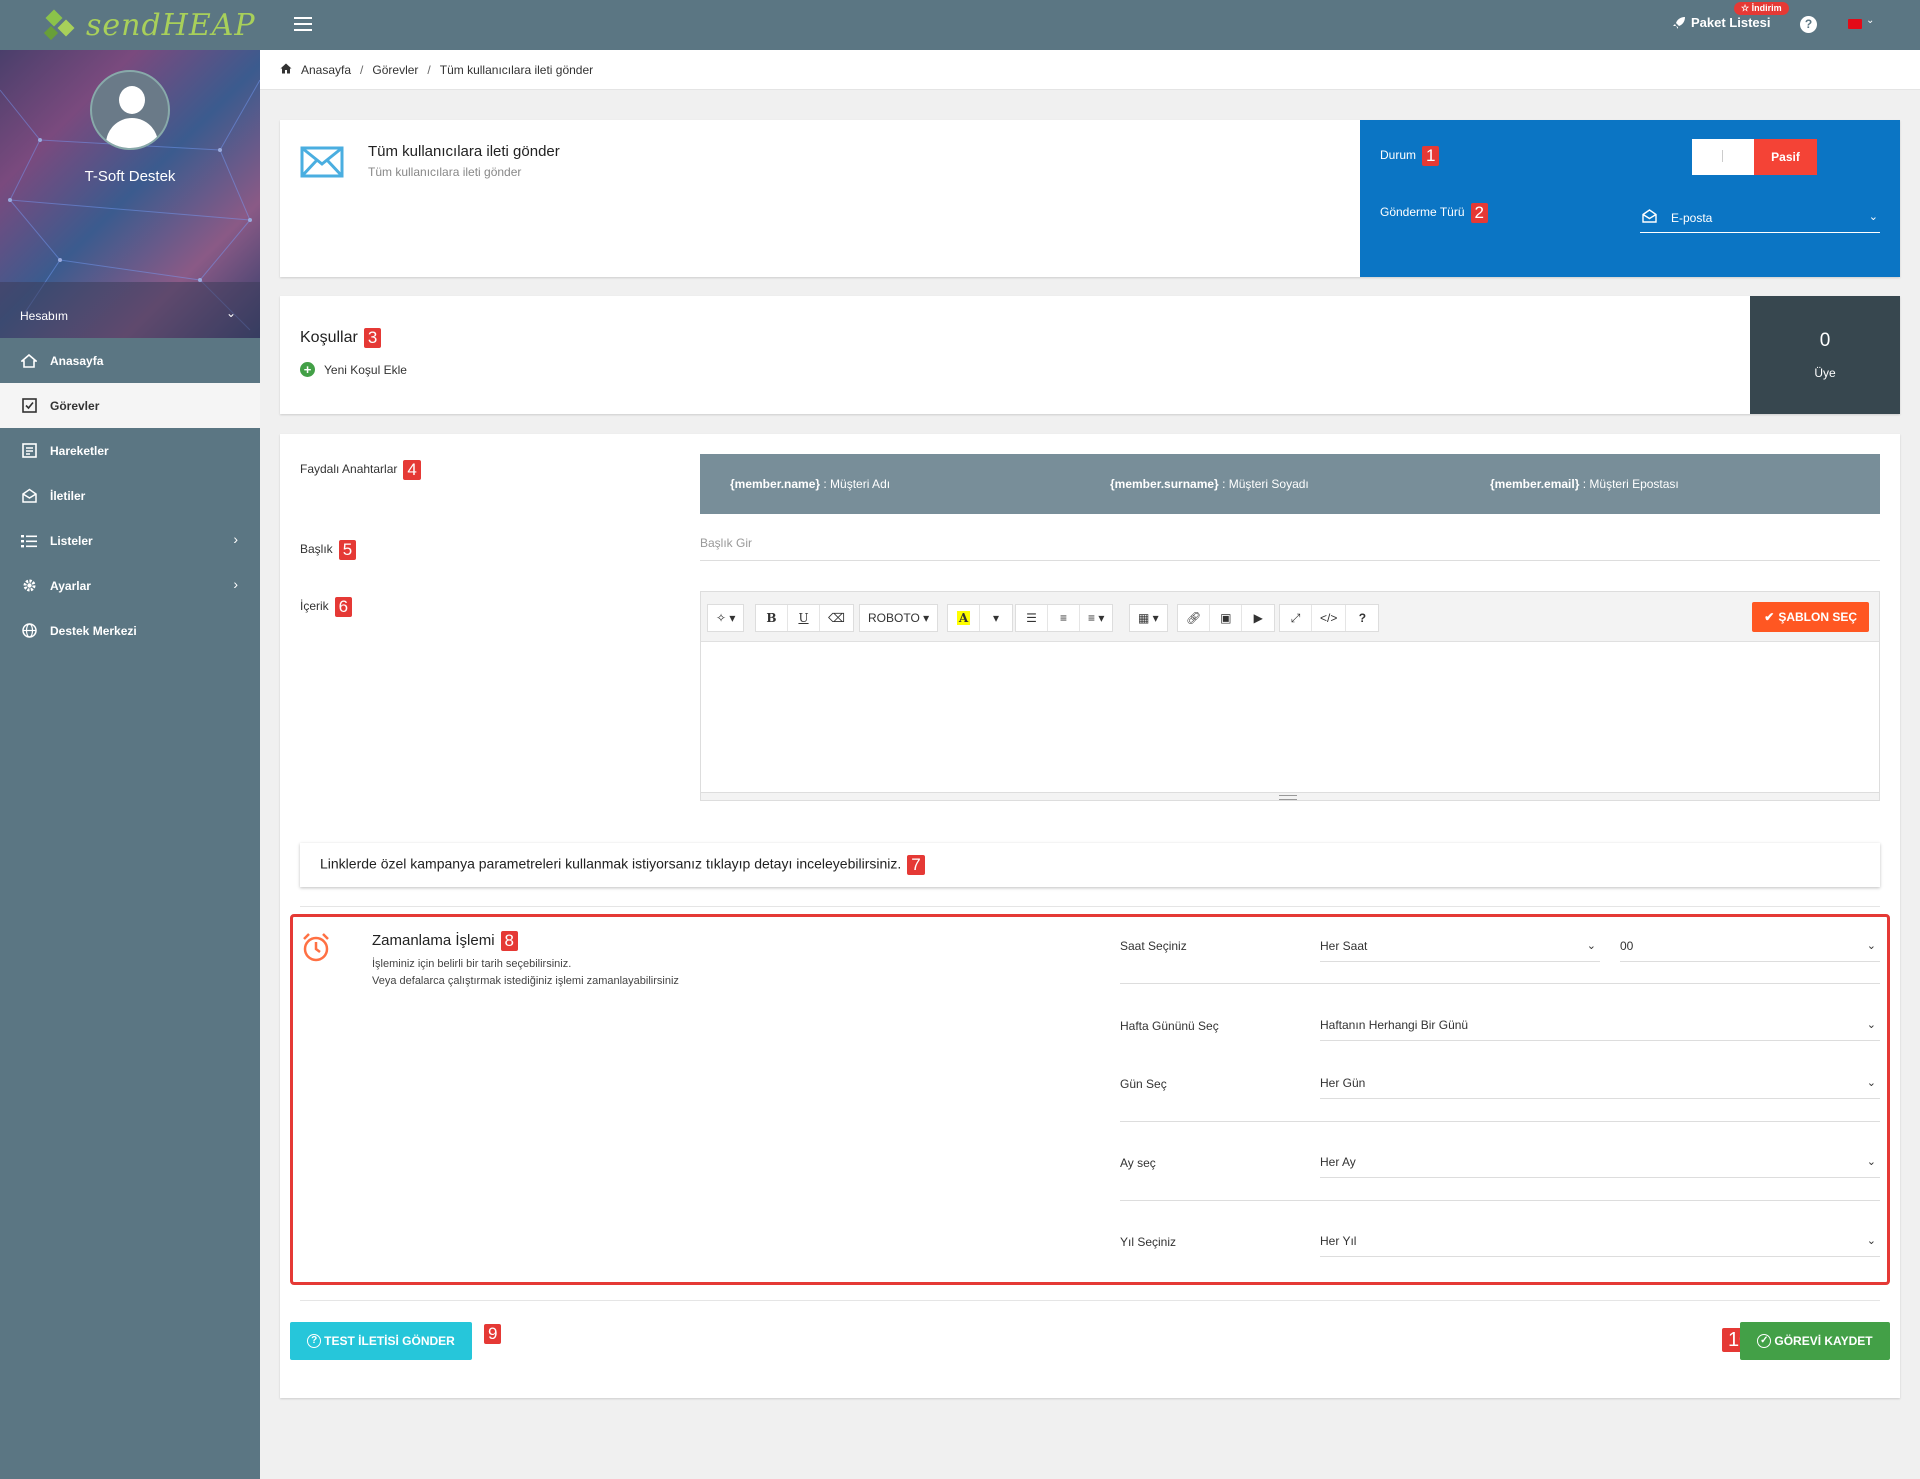  Describe the element at coordinates (347, 550) in the screenshot. I see `annotation-badge: 5` at that location.